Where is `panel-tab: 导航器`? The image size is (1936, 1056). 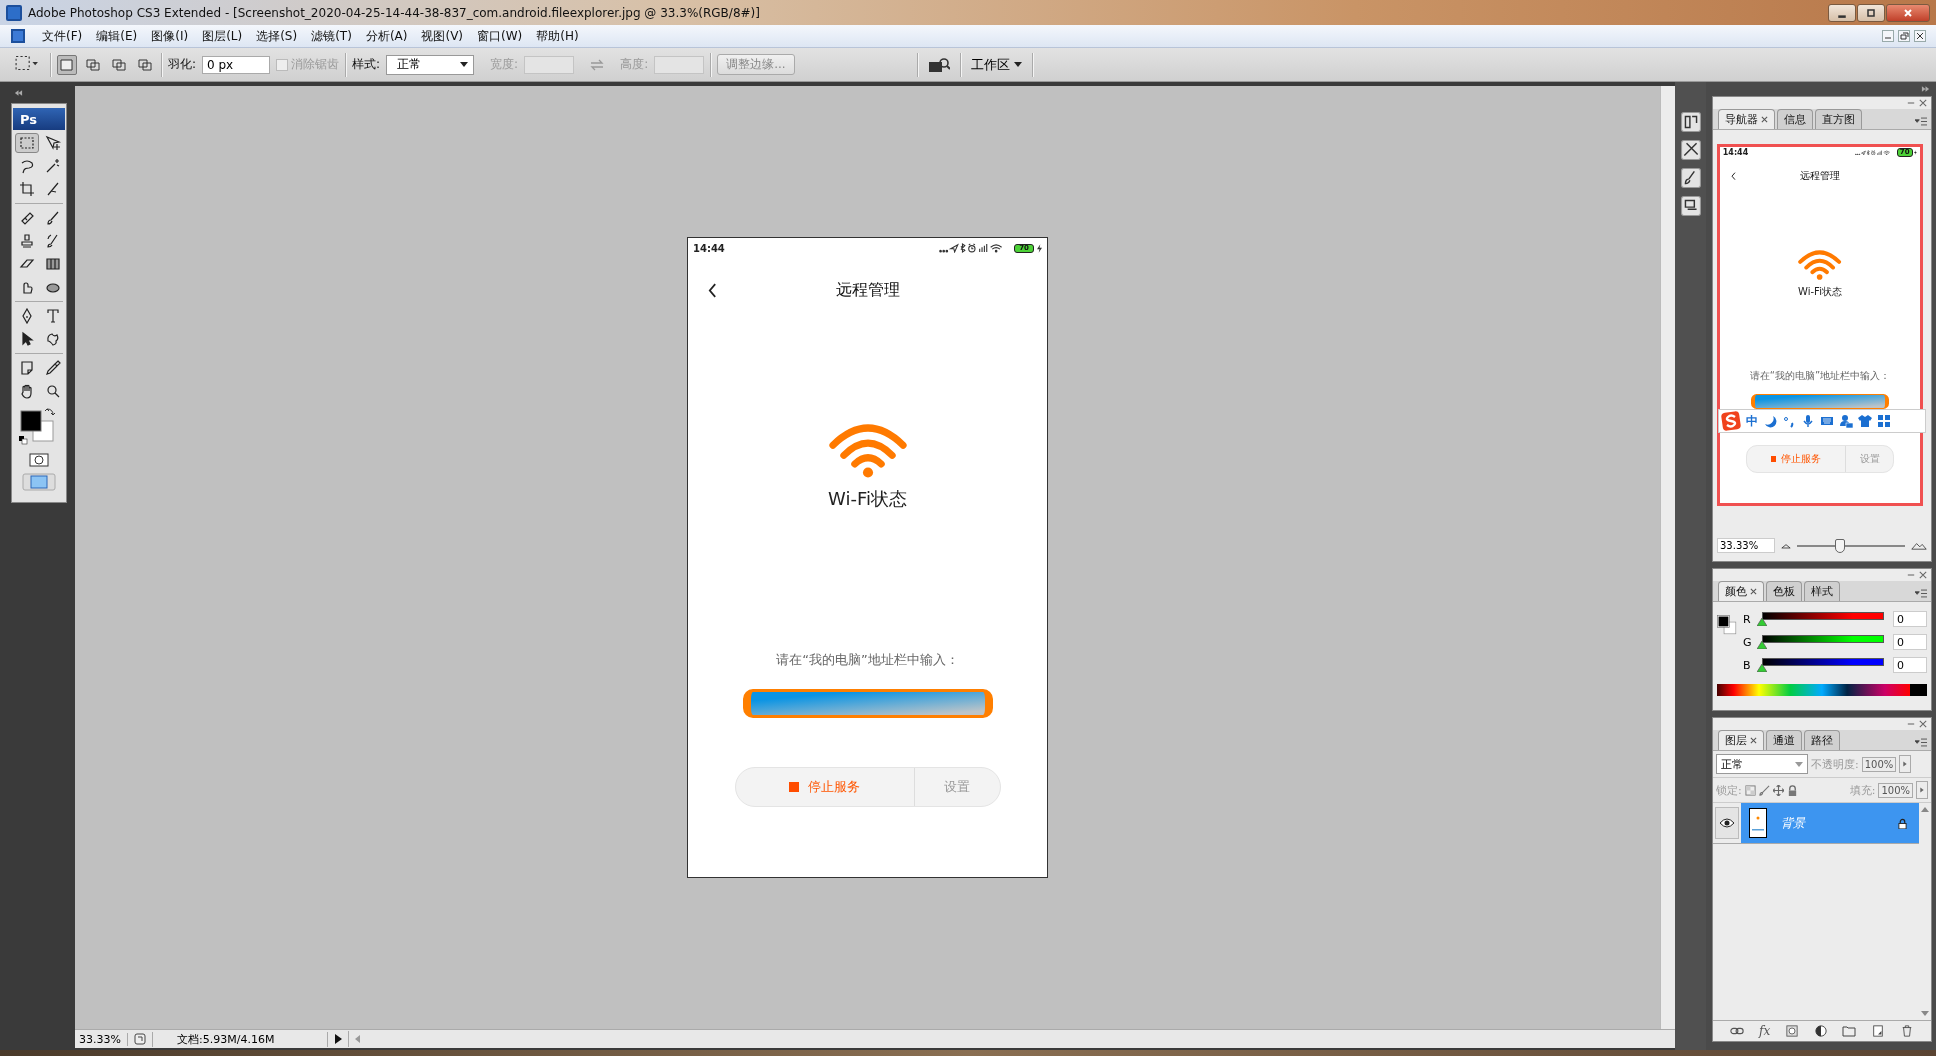
panel-tab: 导航器 is located at coordinates (1746, 119).